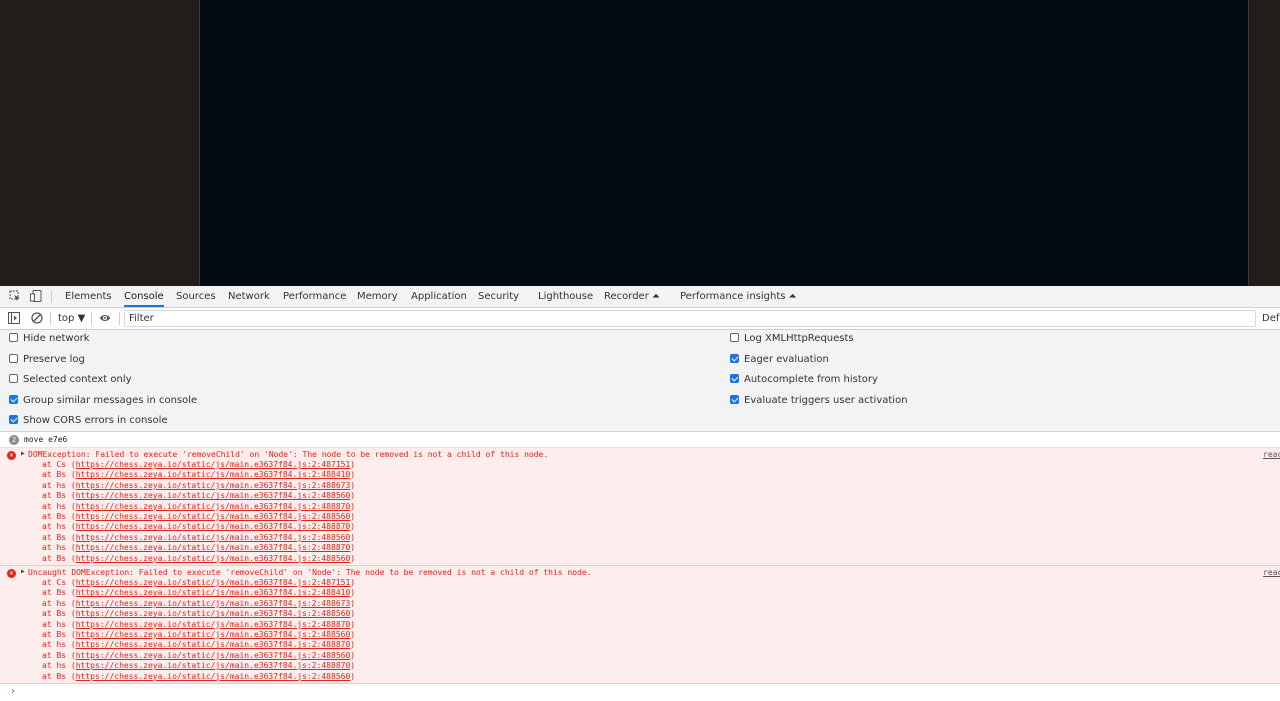 The width and height of the screenshot is (1280, 701). I want to click on setting-left-option: Selected context only, so click(70, 380).